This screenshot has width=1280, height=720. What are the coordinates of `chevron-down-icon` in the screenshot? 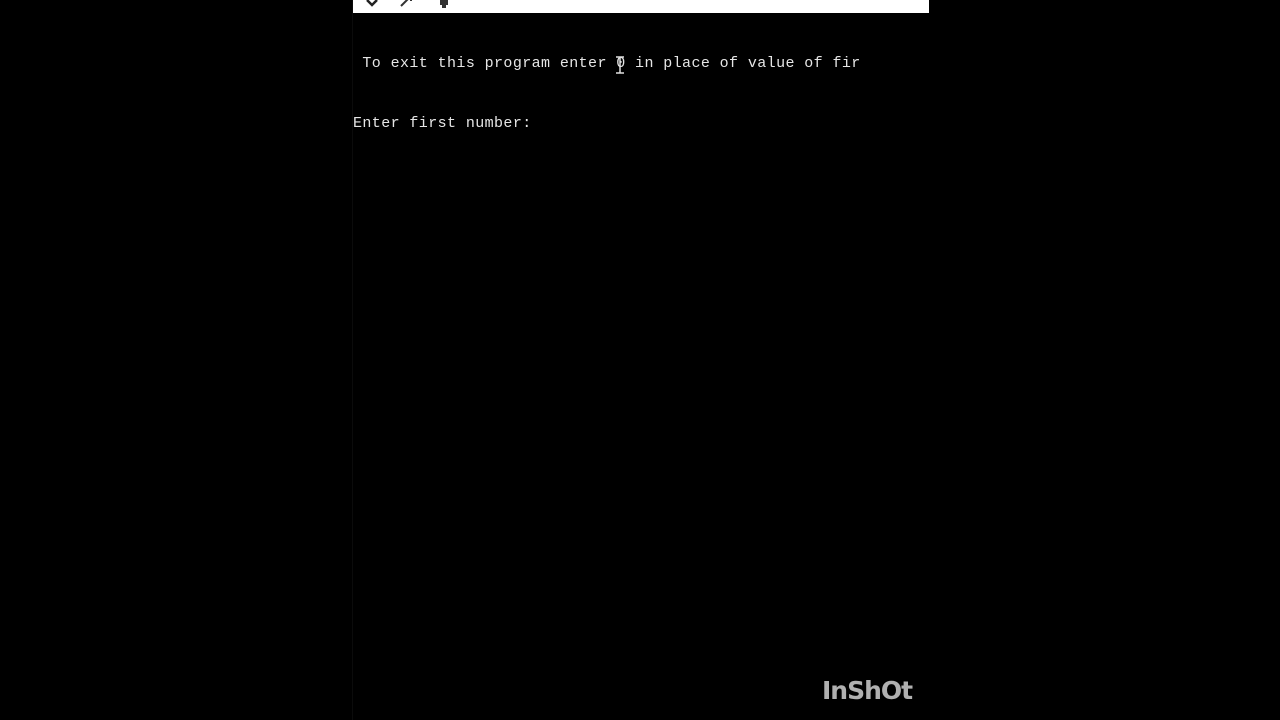 It's located at (372, 4).